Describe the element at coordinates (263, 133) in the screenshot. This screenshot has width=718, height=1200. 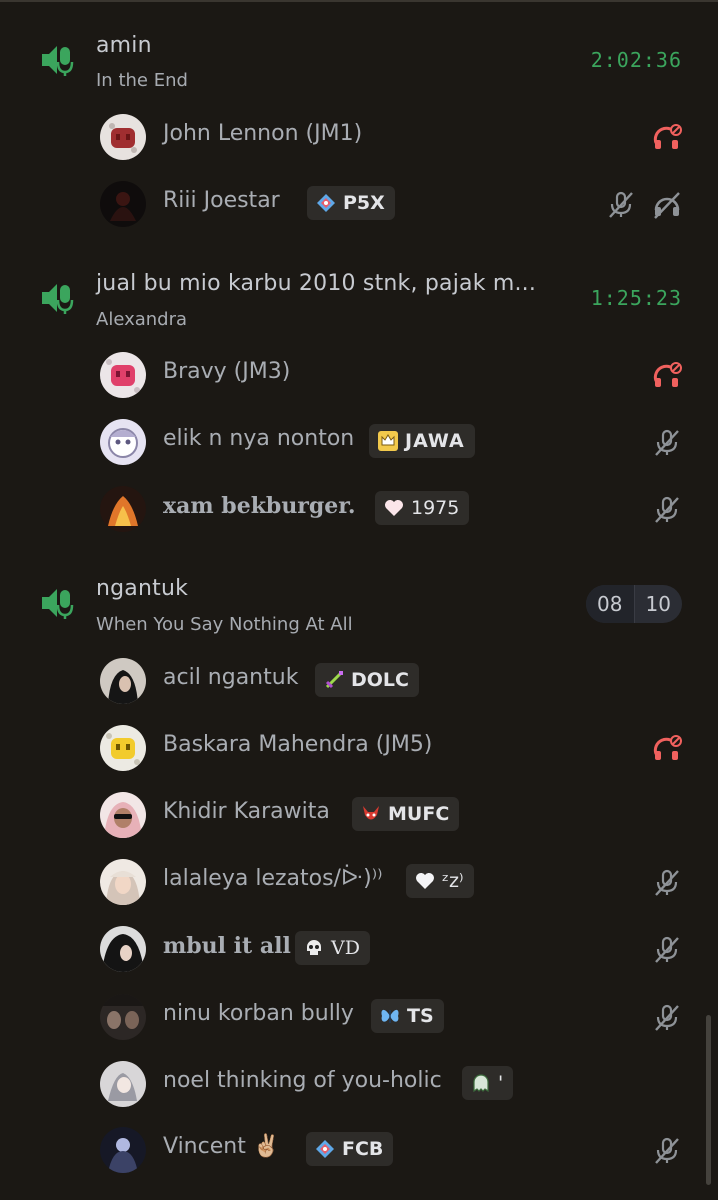
I see `member-name: John Lennon (JM1)` at that location.